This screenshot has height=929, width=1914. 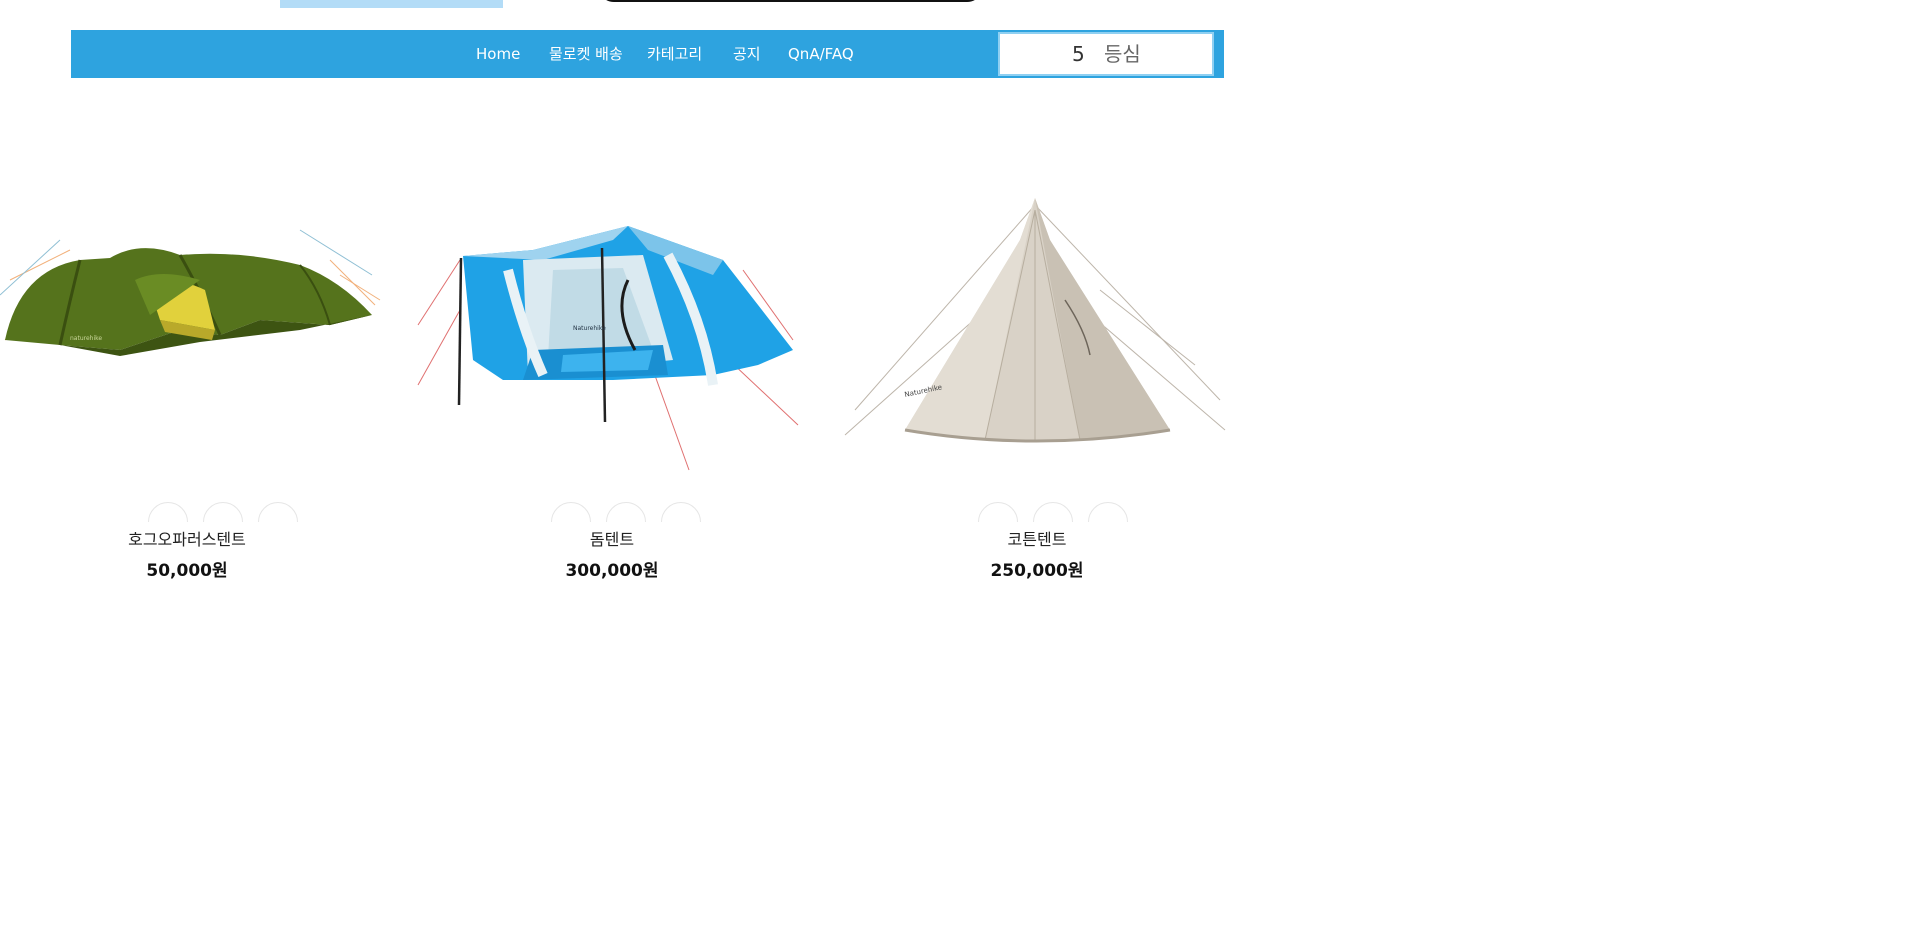 What do you see at coordinates (747, 54) in the screenshot?
I see `nav-item-notice: 공지` at bounding box center [747, 54].